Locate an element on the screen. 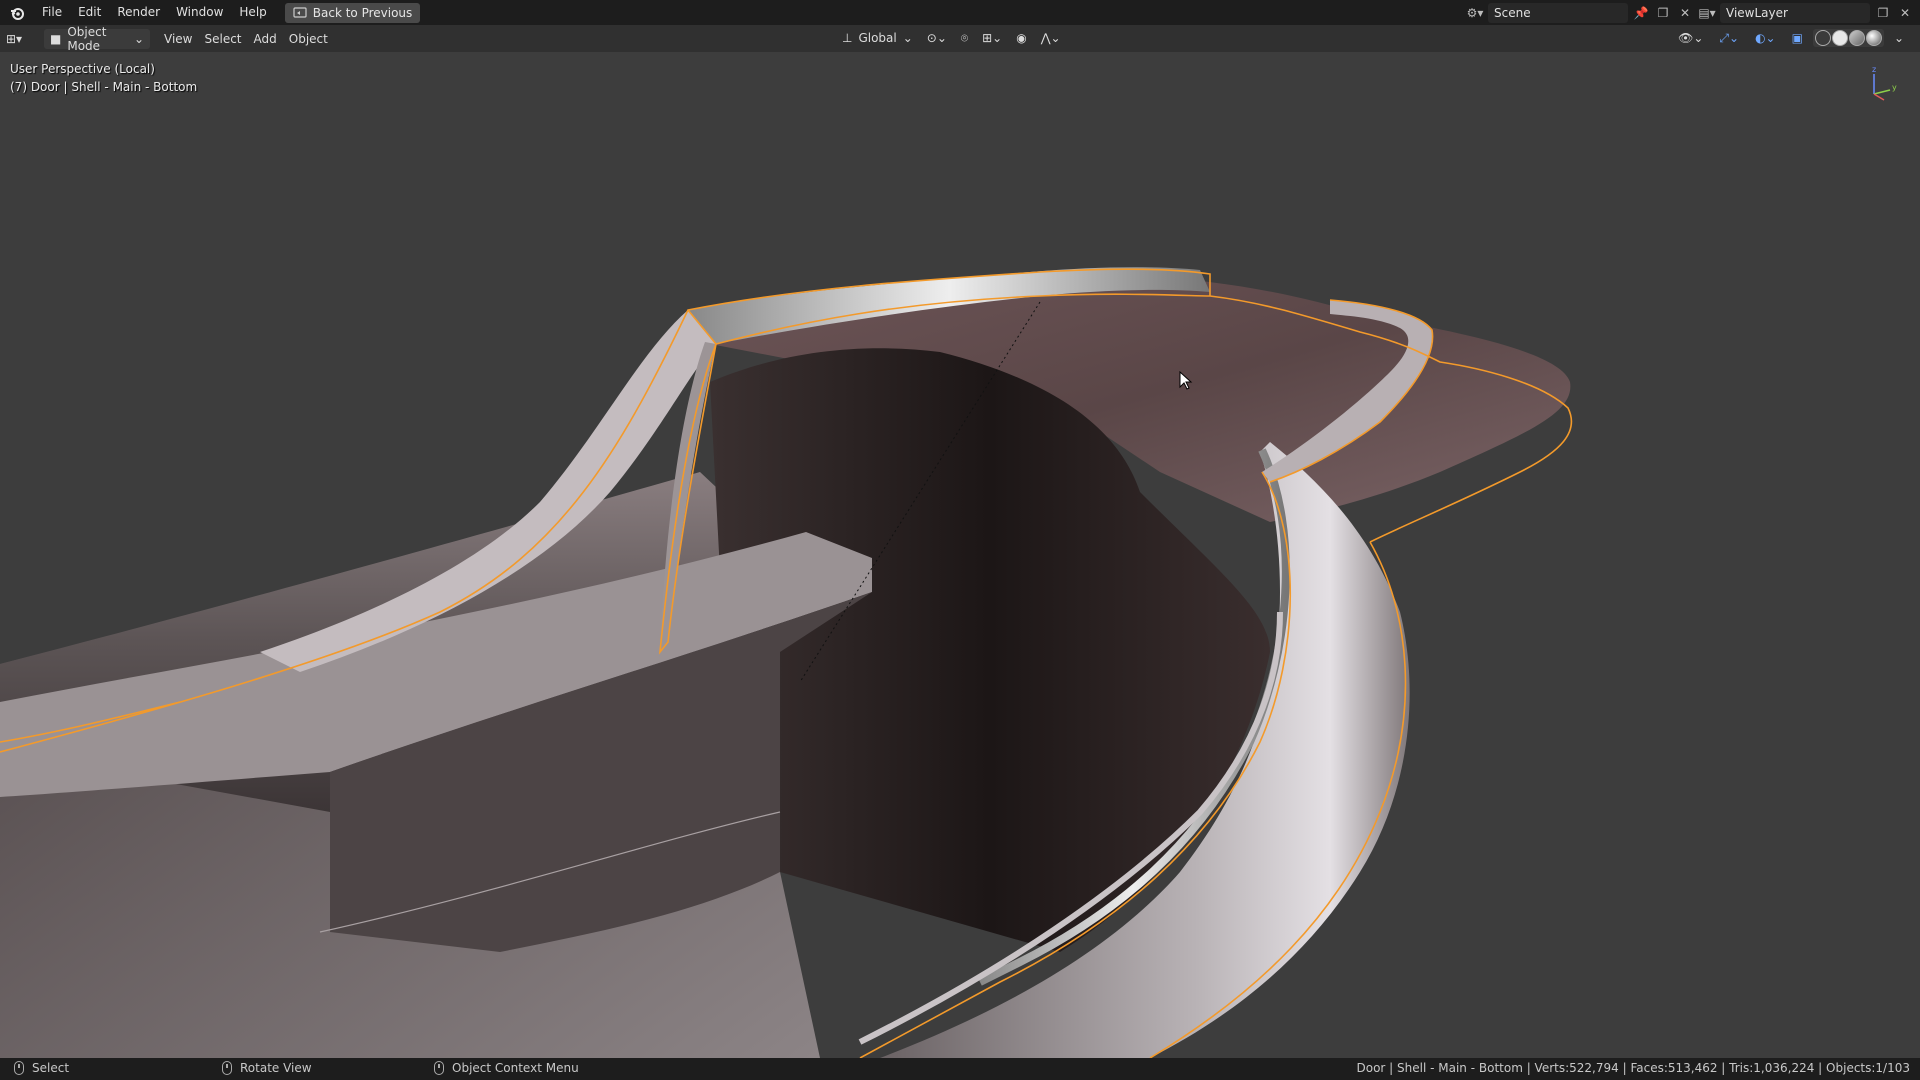  wireframe-shading-icon is located at coordinates (1822, 38).